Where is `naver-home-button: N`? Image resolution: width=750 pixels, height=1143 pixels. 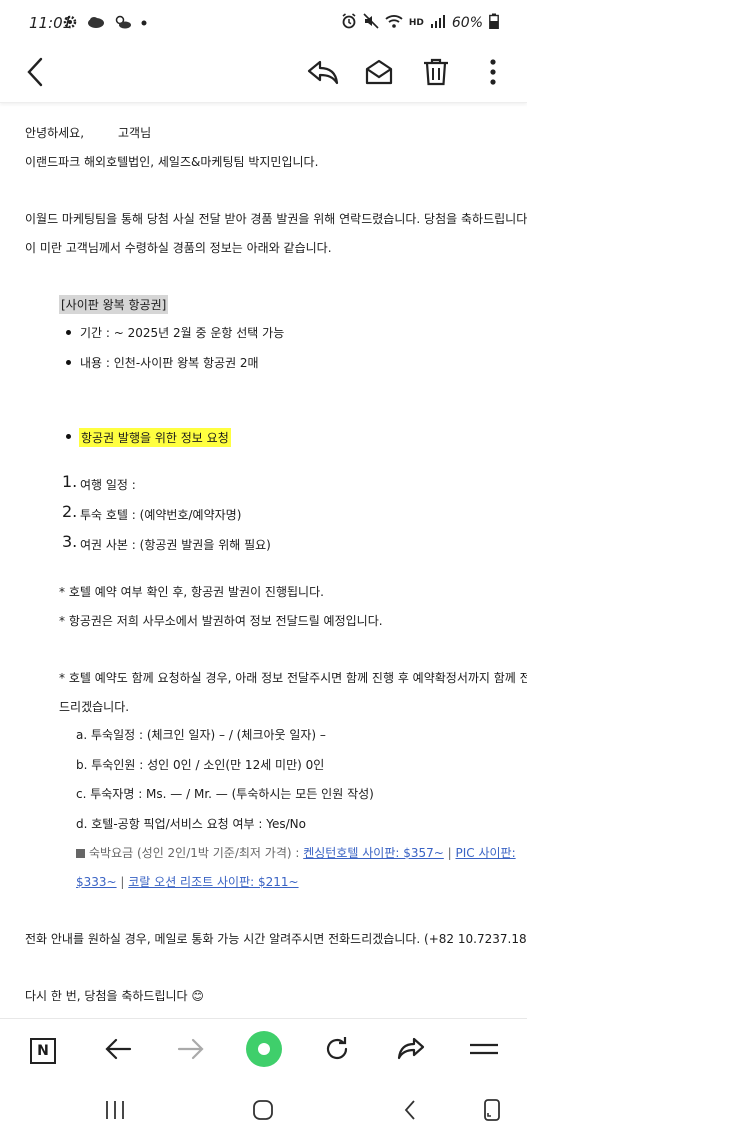 naver-home-button: N is located at coordinates (43, 1051).